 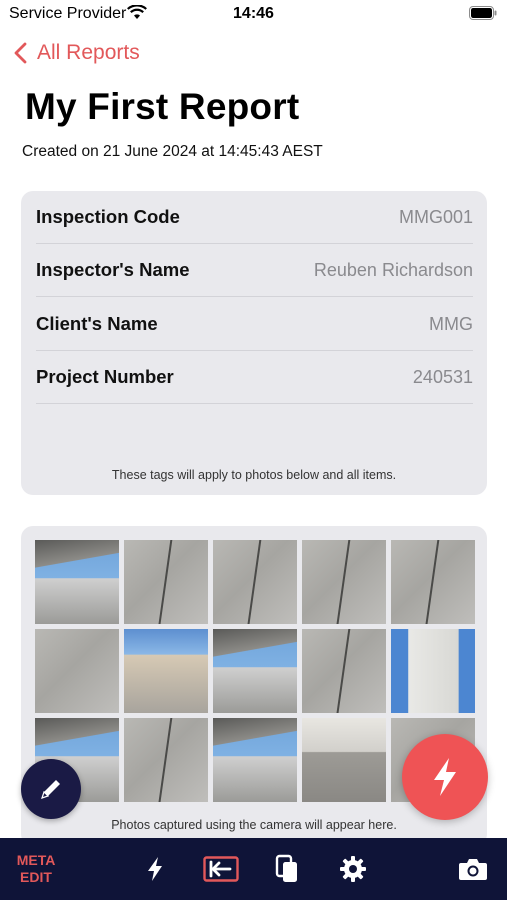 I want to click on detail-label: Project Number, so click(x=105, y=376).